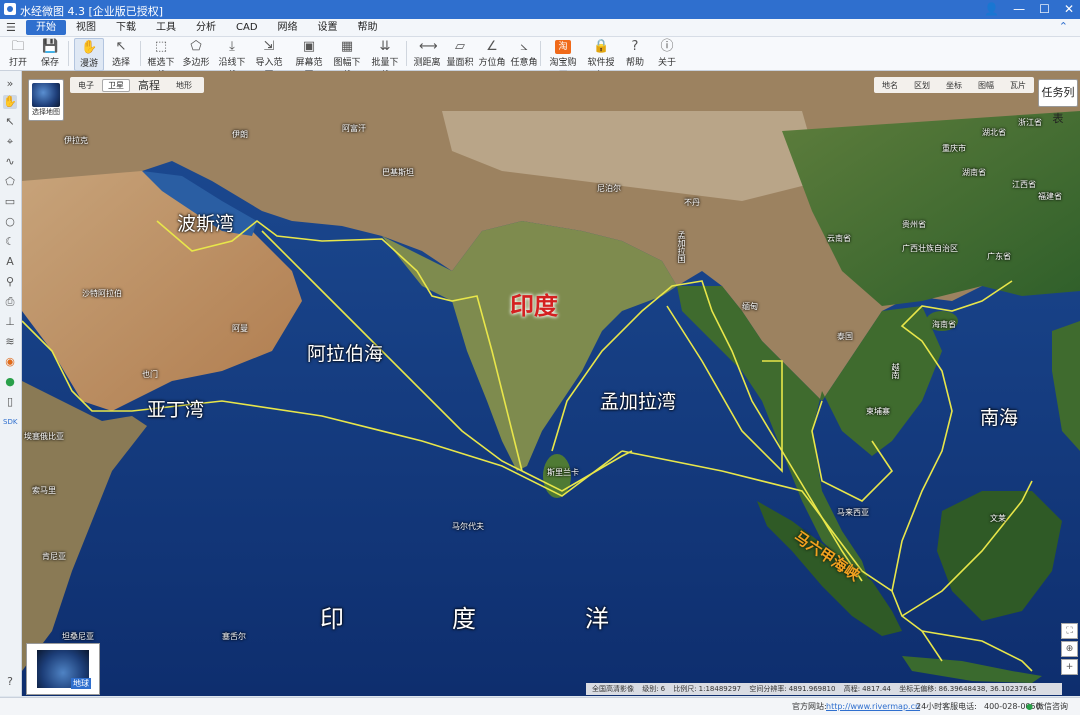  What do you see at coordinates (873, 706) in the screenshot?
I see `website-link: http://www.rivermap.cn` at bounding box center [873, 706].